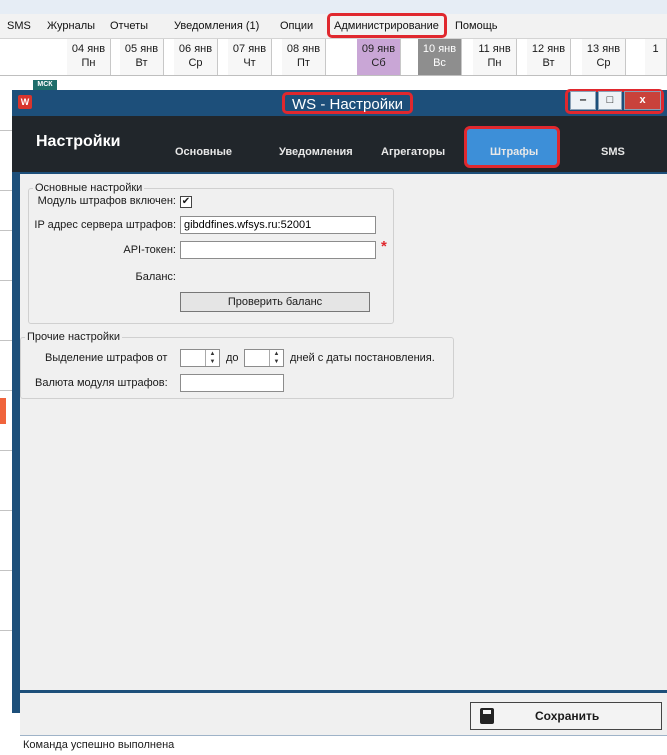 The width and height of the screenshot is (667, 755). I want to click on api-token-field, so click(278, 250).